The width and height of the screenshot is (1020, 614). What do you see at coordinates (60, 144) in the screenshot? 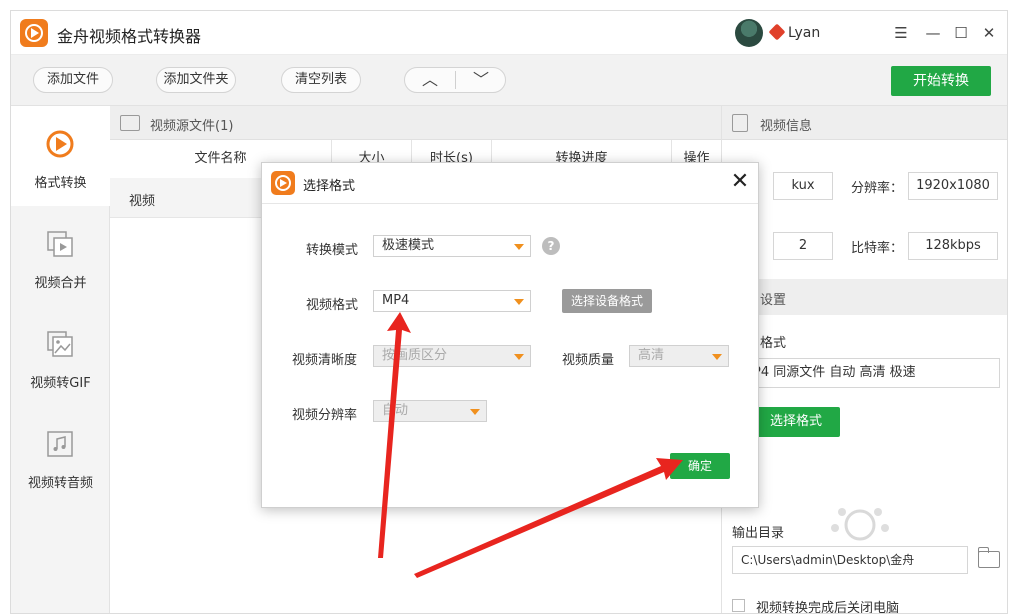
I see `convert-icon` at bounding box center [60, 144].